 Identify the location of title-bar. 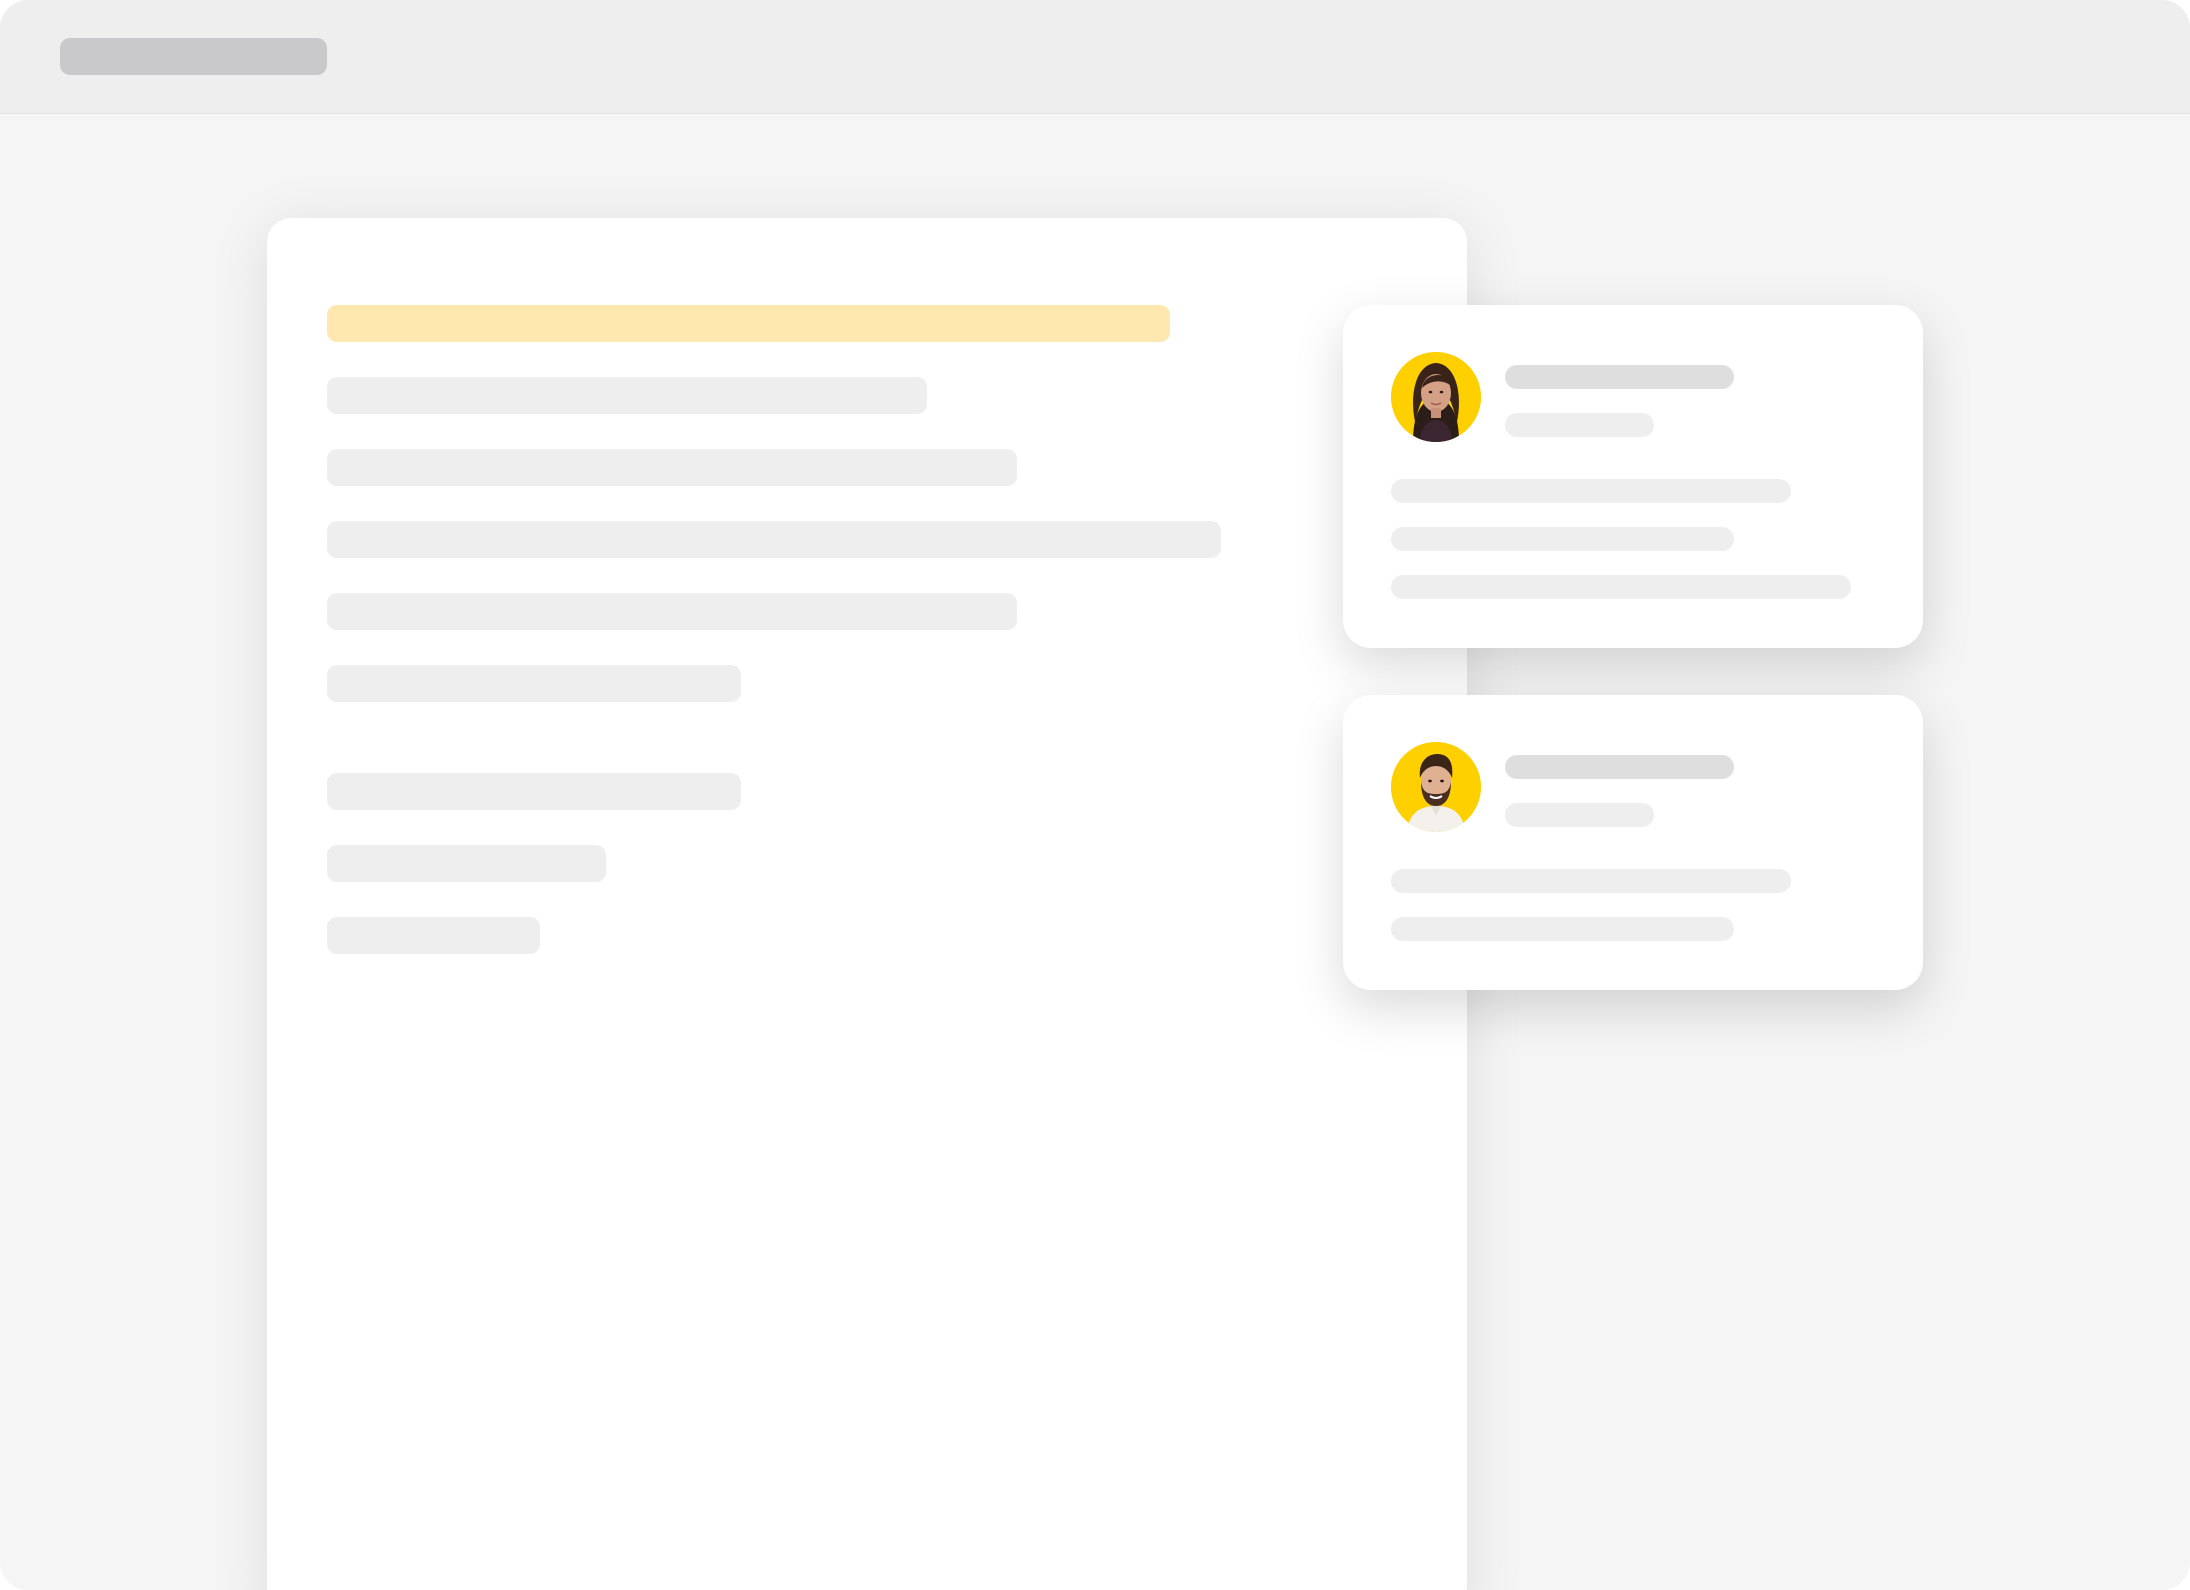
(1095, 57).